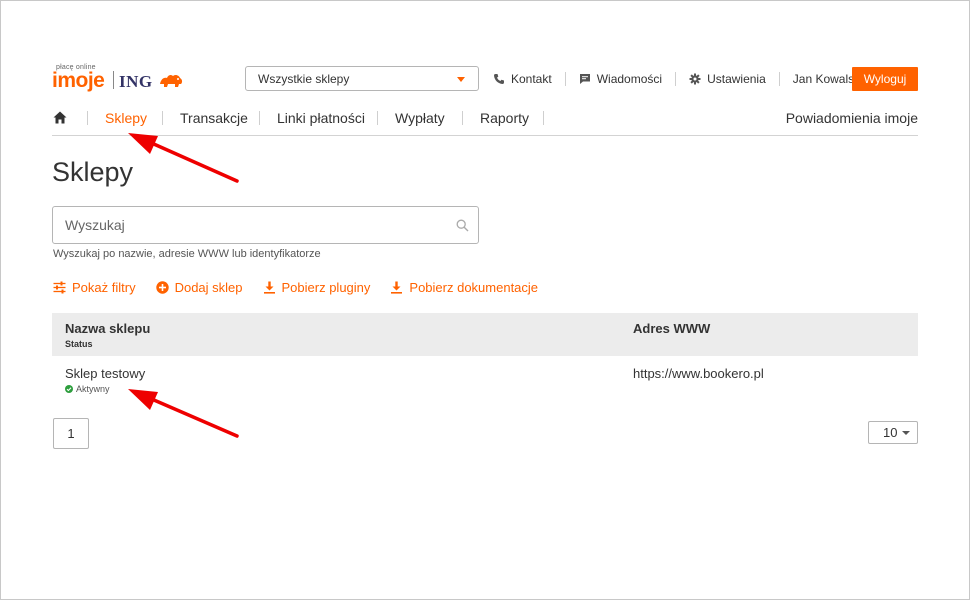 This screenshot has width=970, height=600. What do you see at coordinates (671, 328) in the screenshot?
I see `column-header-www: Adres WWW` at bounding box center [671, 328].